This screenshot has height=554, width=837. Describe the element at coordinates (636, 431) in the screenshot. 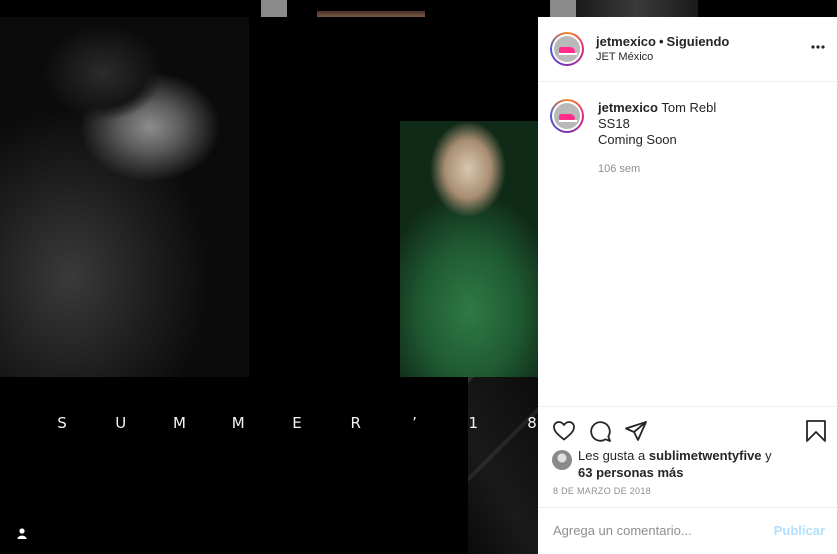

I see `share-icon` at that location.